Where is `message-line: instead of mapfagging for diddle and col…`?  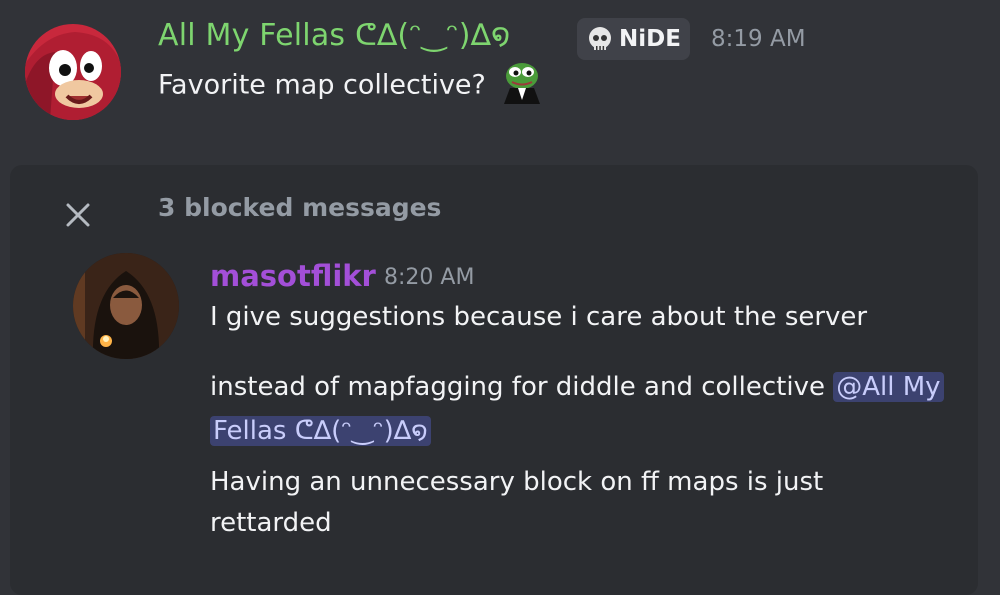 message-line: instead of mapfagging for diddle and col… is located at coordinates (577, 387).